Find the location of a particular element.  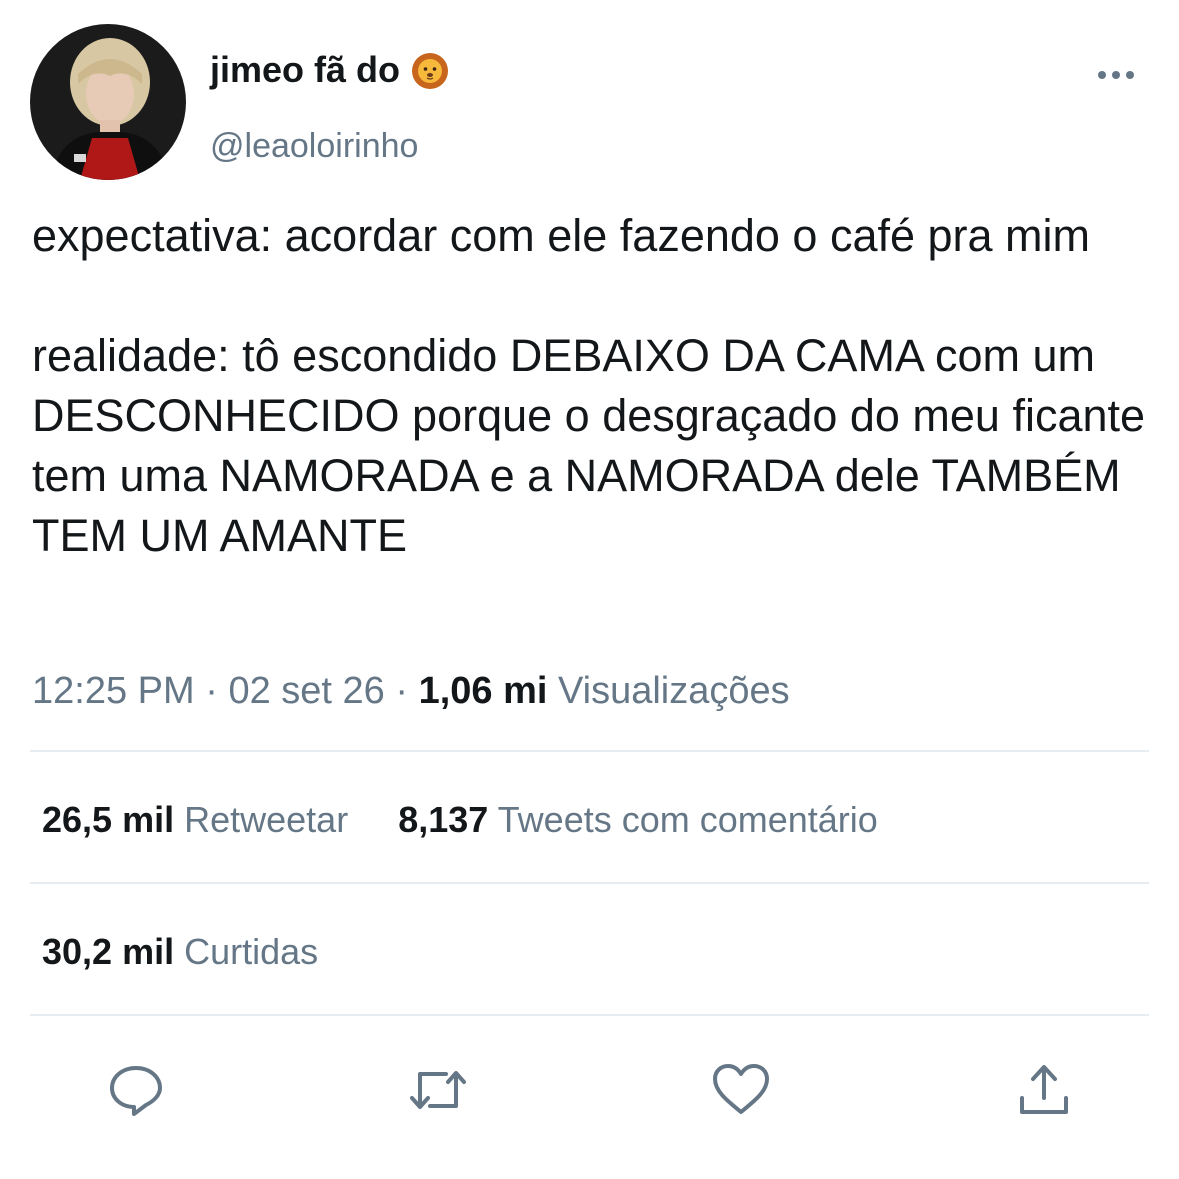

user-handle: @leaoloirinho is located at coordinates (314, 146).